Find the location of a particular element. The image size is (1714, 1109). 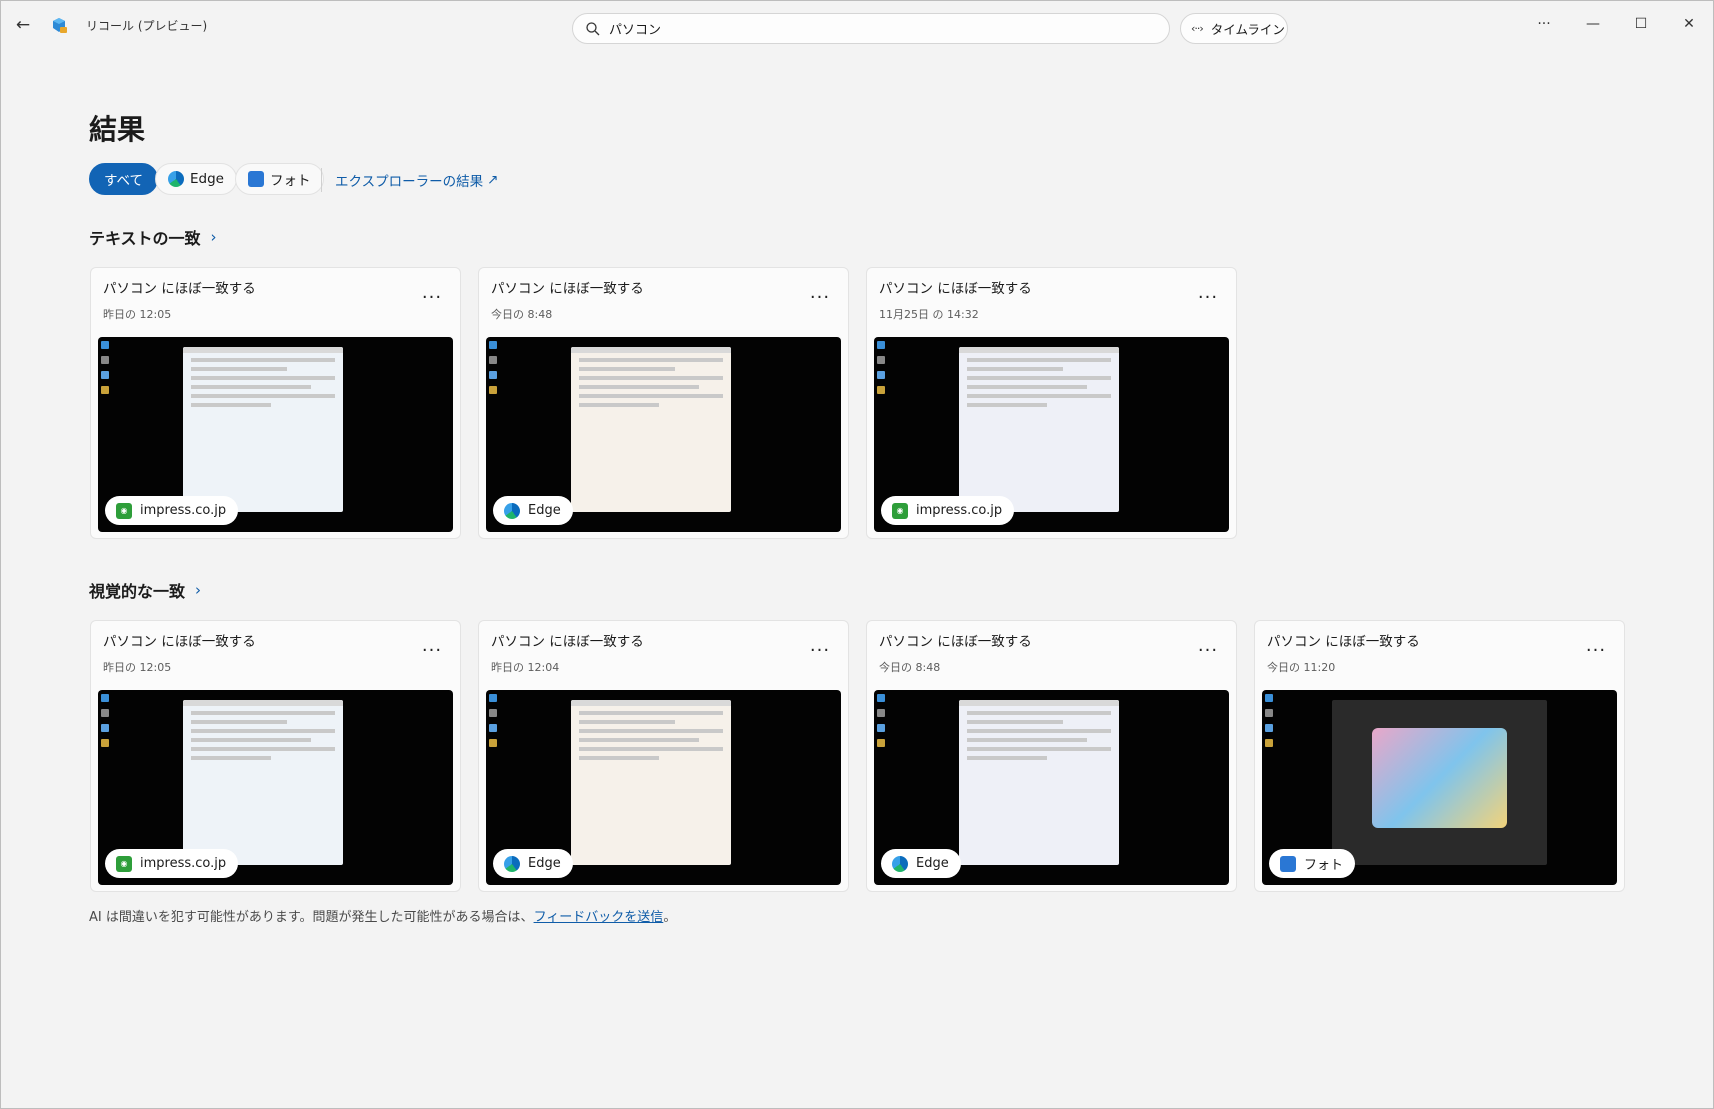

visual-match-section-title: 視覚的な一致 › is located at coordinates (145, 590).